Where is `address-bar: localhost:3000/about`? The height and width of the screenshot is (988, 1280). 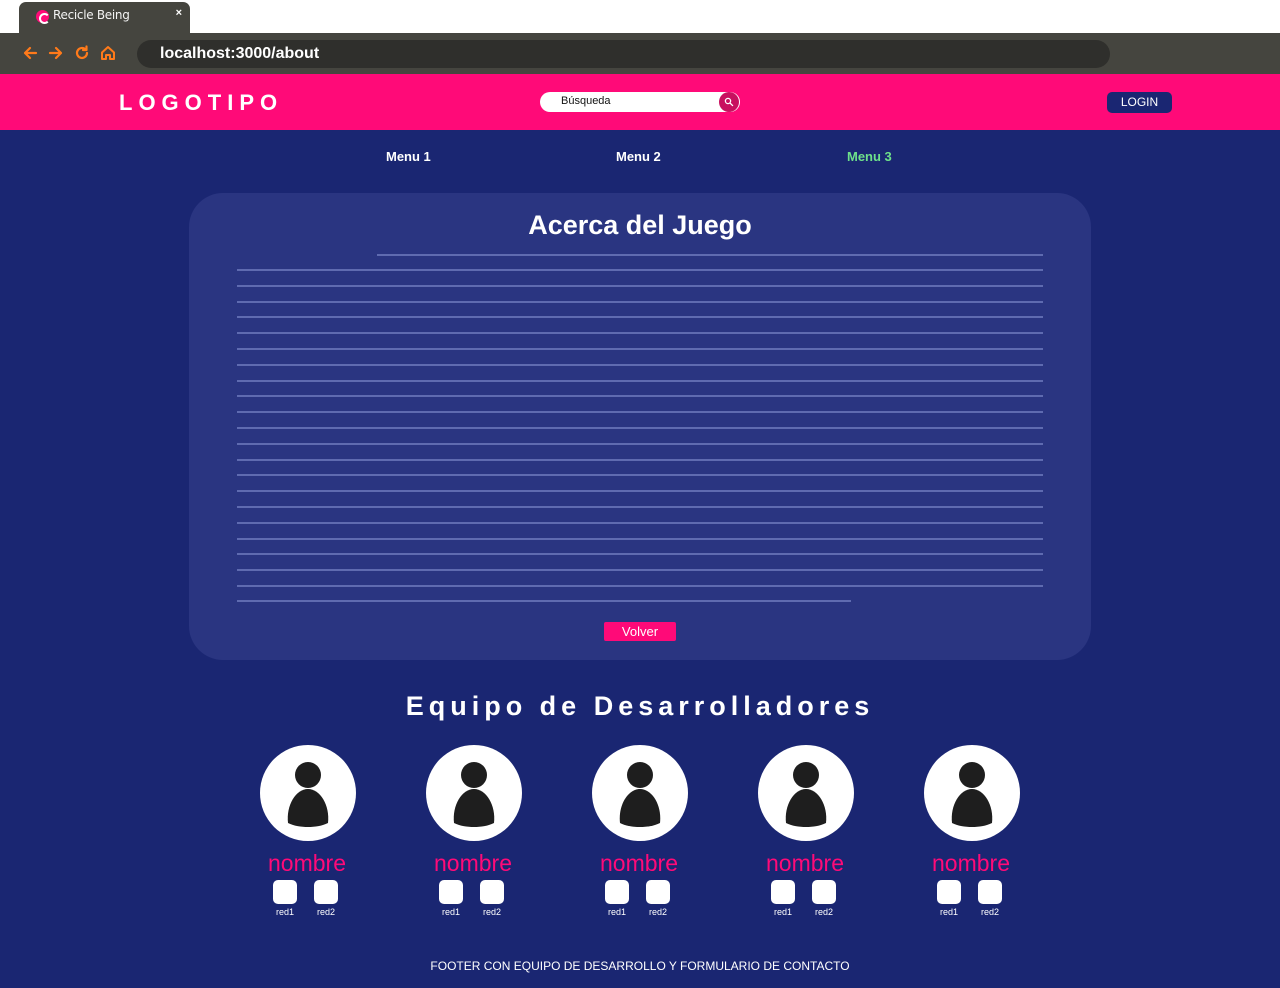
address-bar: localhost:3000/about is located at coordinates (623, 54).